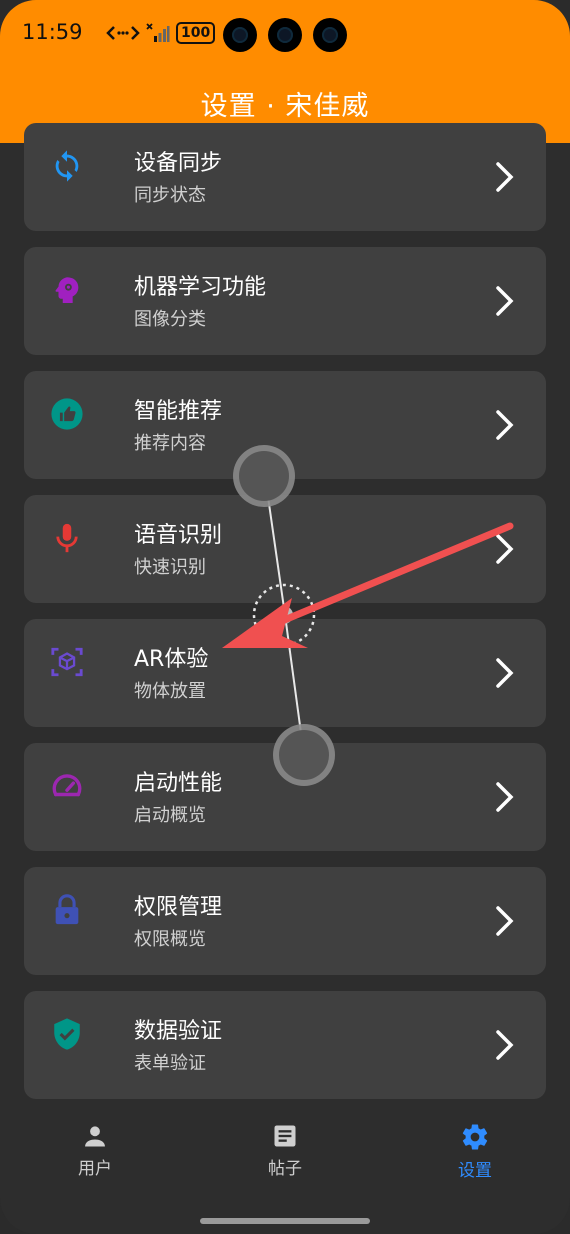  Describe the element at coordinates (285, 1045) in the screenshot. I see `settings-item-data-validation: 数据验证 表单验证` at that location.